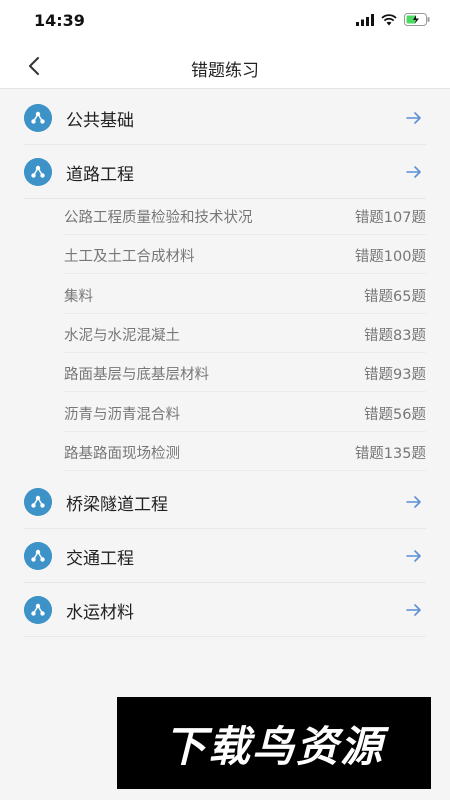 This screenshot has width=450, height=800. I want to click on sub-item-label: 土工及土工合成材料, so click(129, 257).